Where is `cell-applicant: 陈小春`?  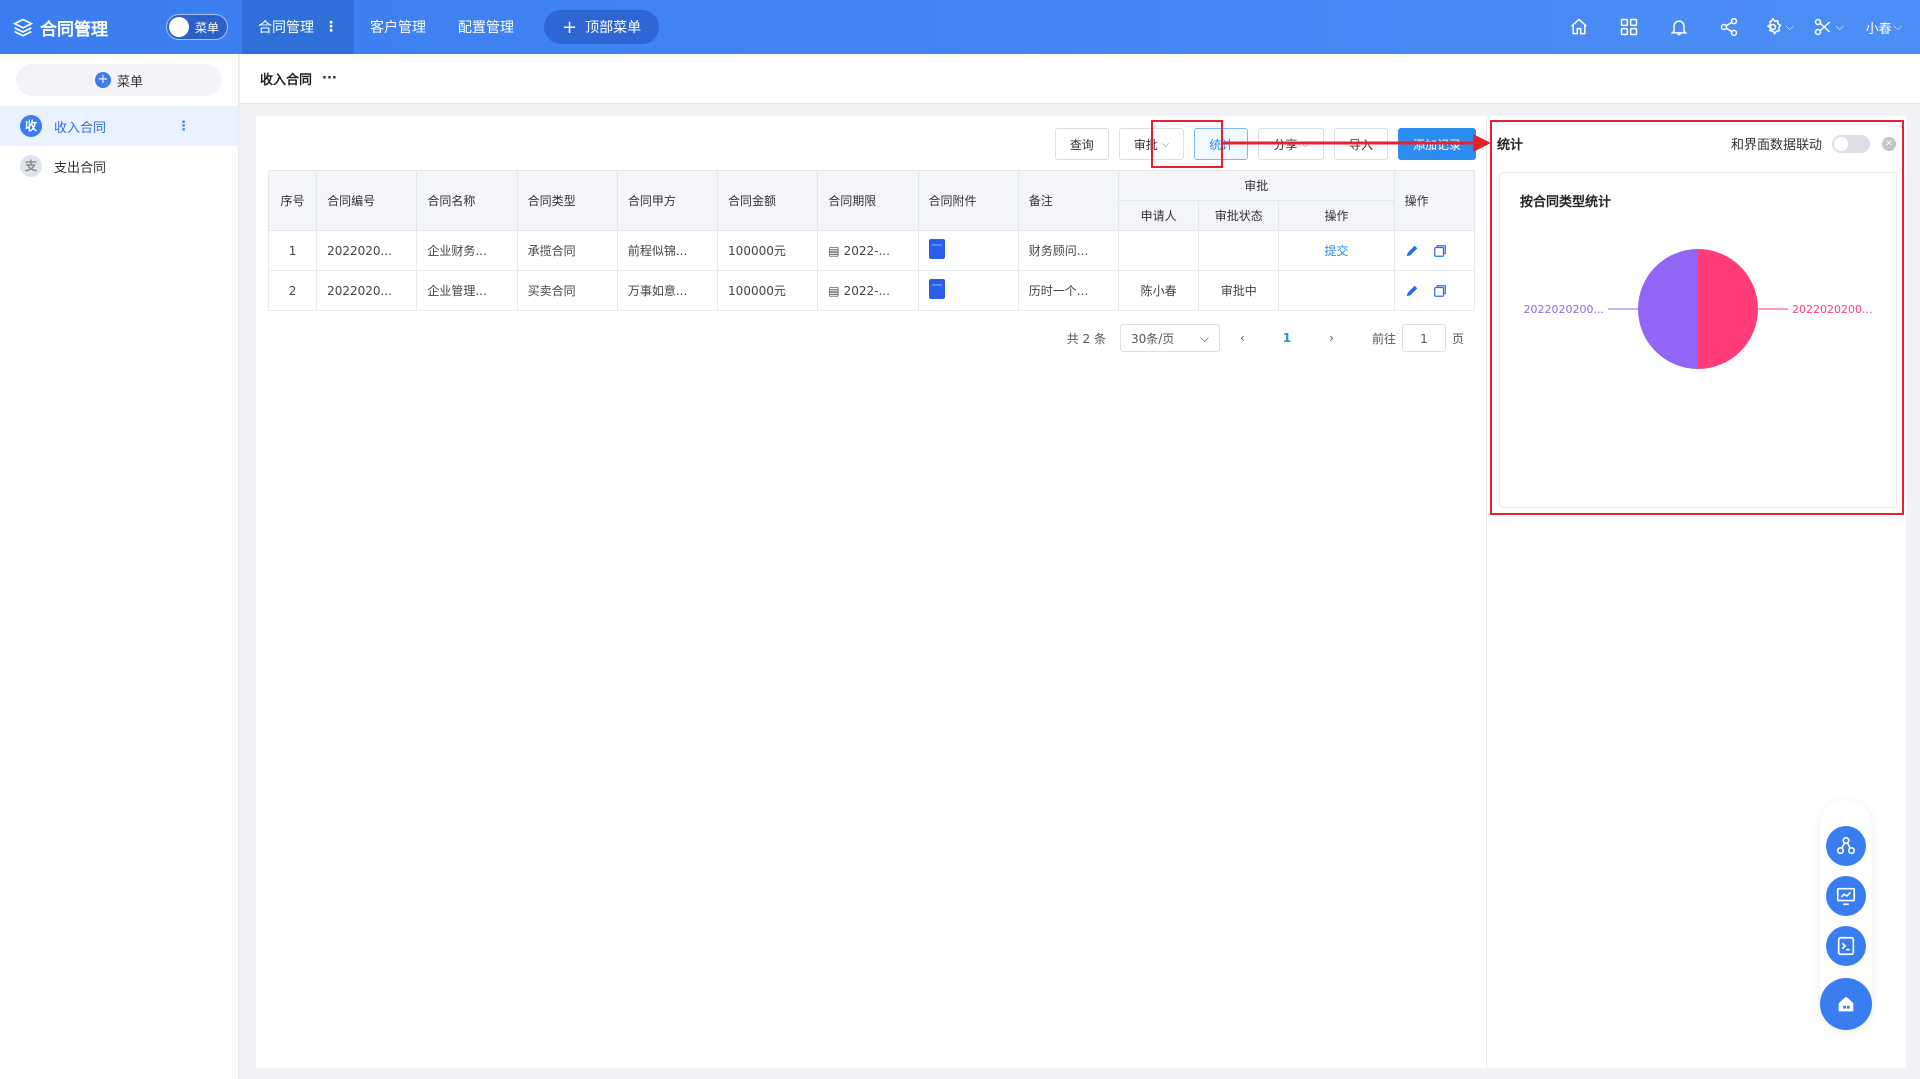
cell-applicant: 陈小春 is located at coordinates (1158, 290).